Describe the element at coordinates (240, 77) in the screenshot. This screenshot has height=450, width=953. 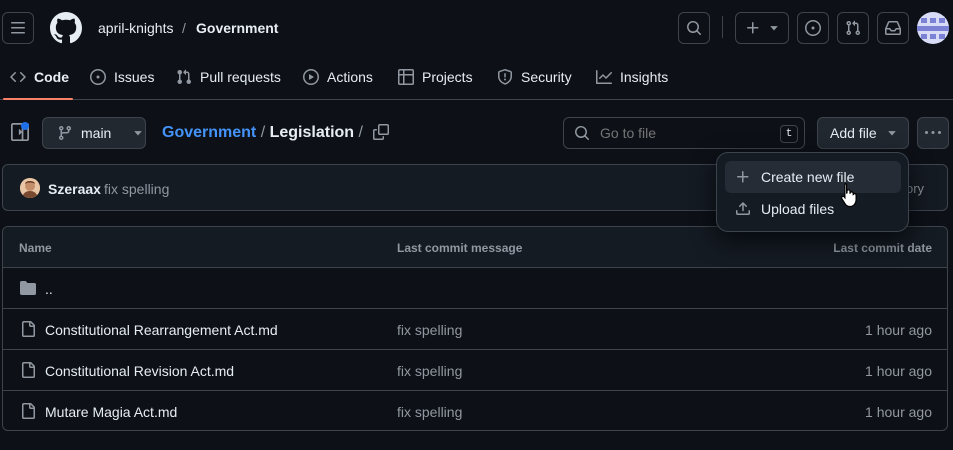
I see `tab-pull-requests-label: Pull requests` at that location.